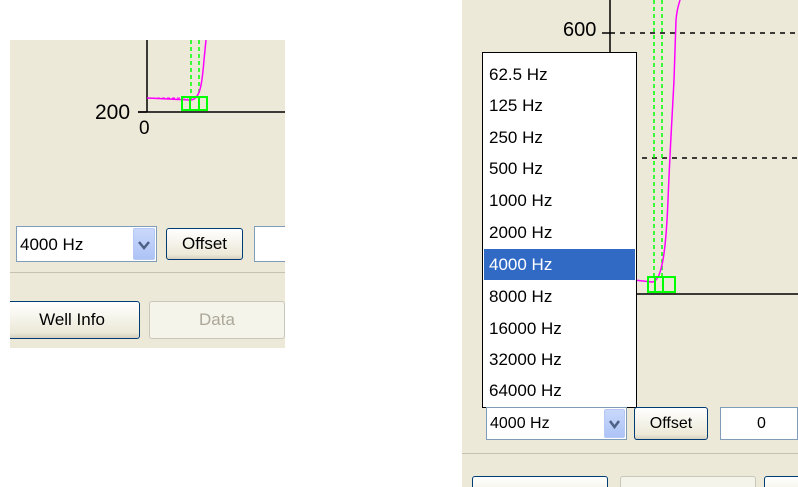 This screenshot has width=798, height=487. I want to click on well-info-button: Well Info, so click(75, 320).